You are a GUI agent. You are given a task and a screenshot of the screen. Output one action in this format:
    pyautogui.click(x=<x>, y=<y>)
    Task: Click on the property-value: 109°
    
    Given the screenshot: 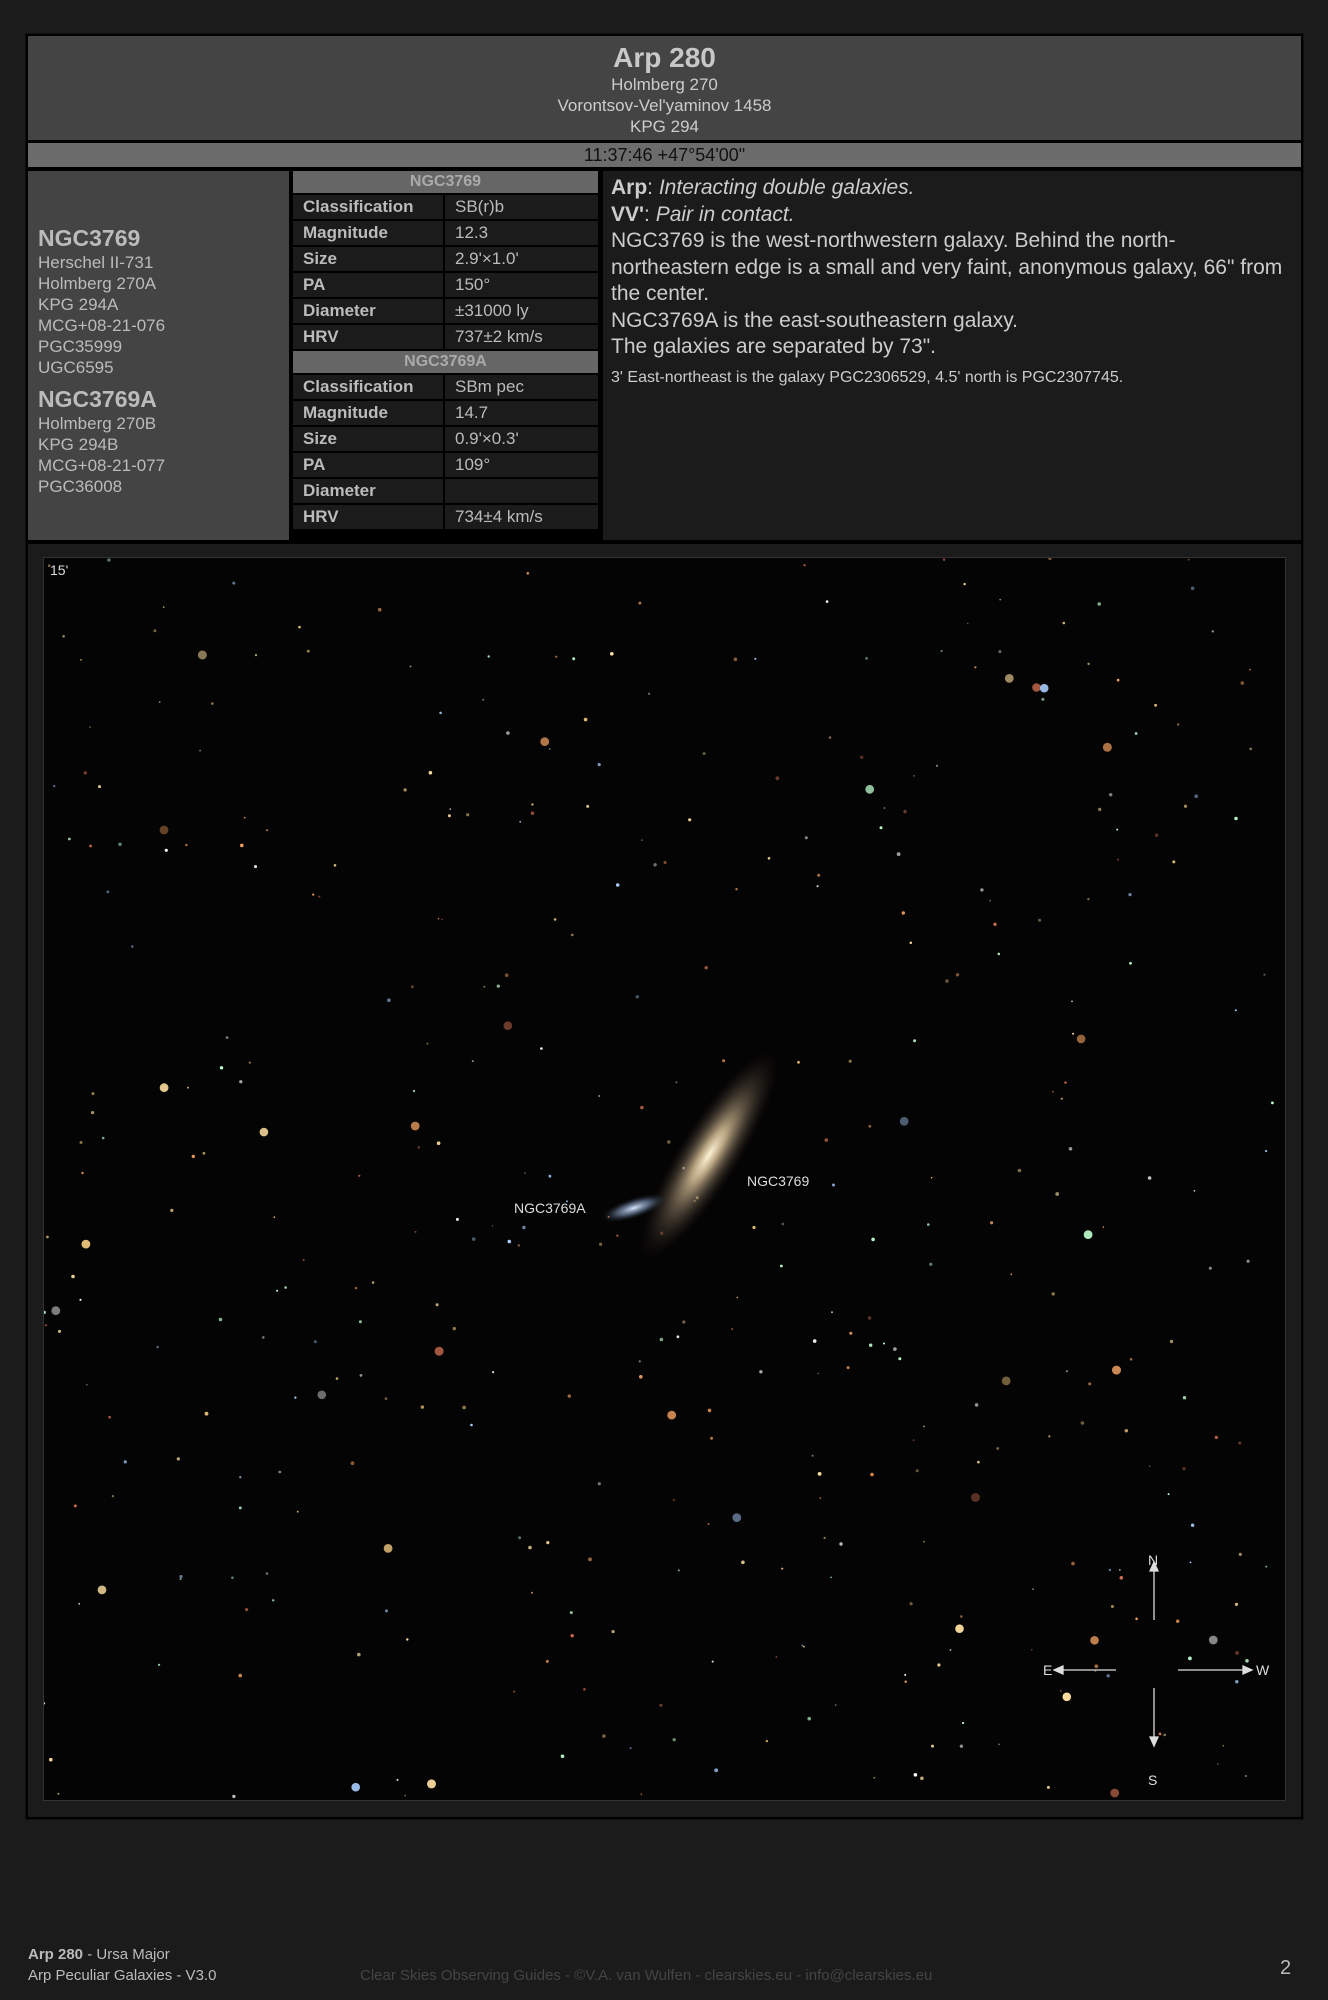 What is the action you would take?
    pyautogui.click(x=473, y=464)
    